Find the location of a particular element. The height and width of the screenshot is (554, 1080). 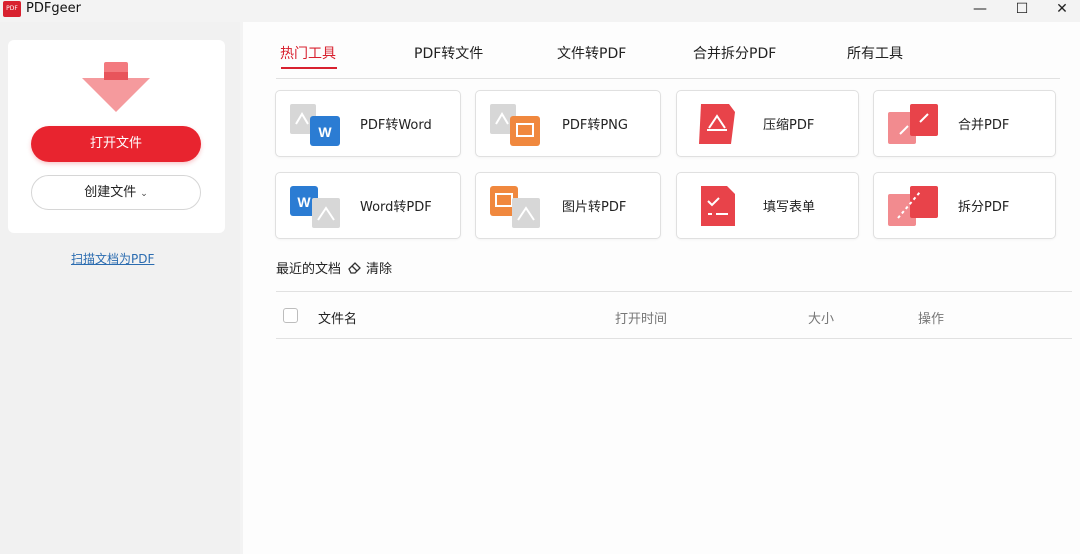

tool-pdf-to-word: W PDF转Word is located at coordinates (368, 123).